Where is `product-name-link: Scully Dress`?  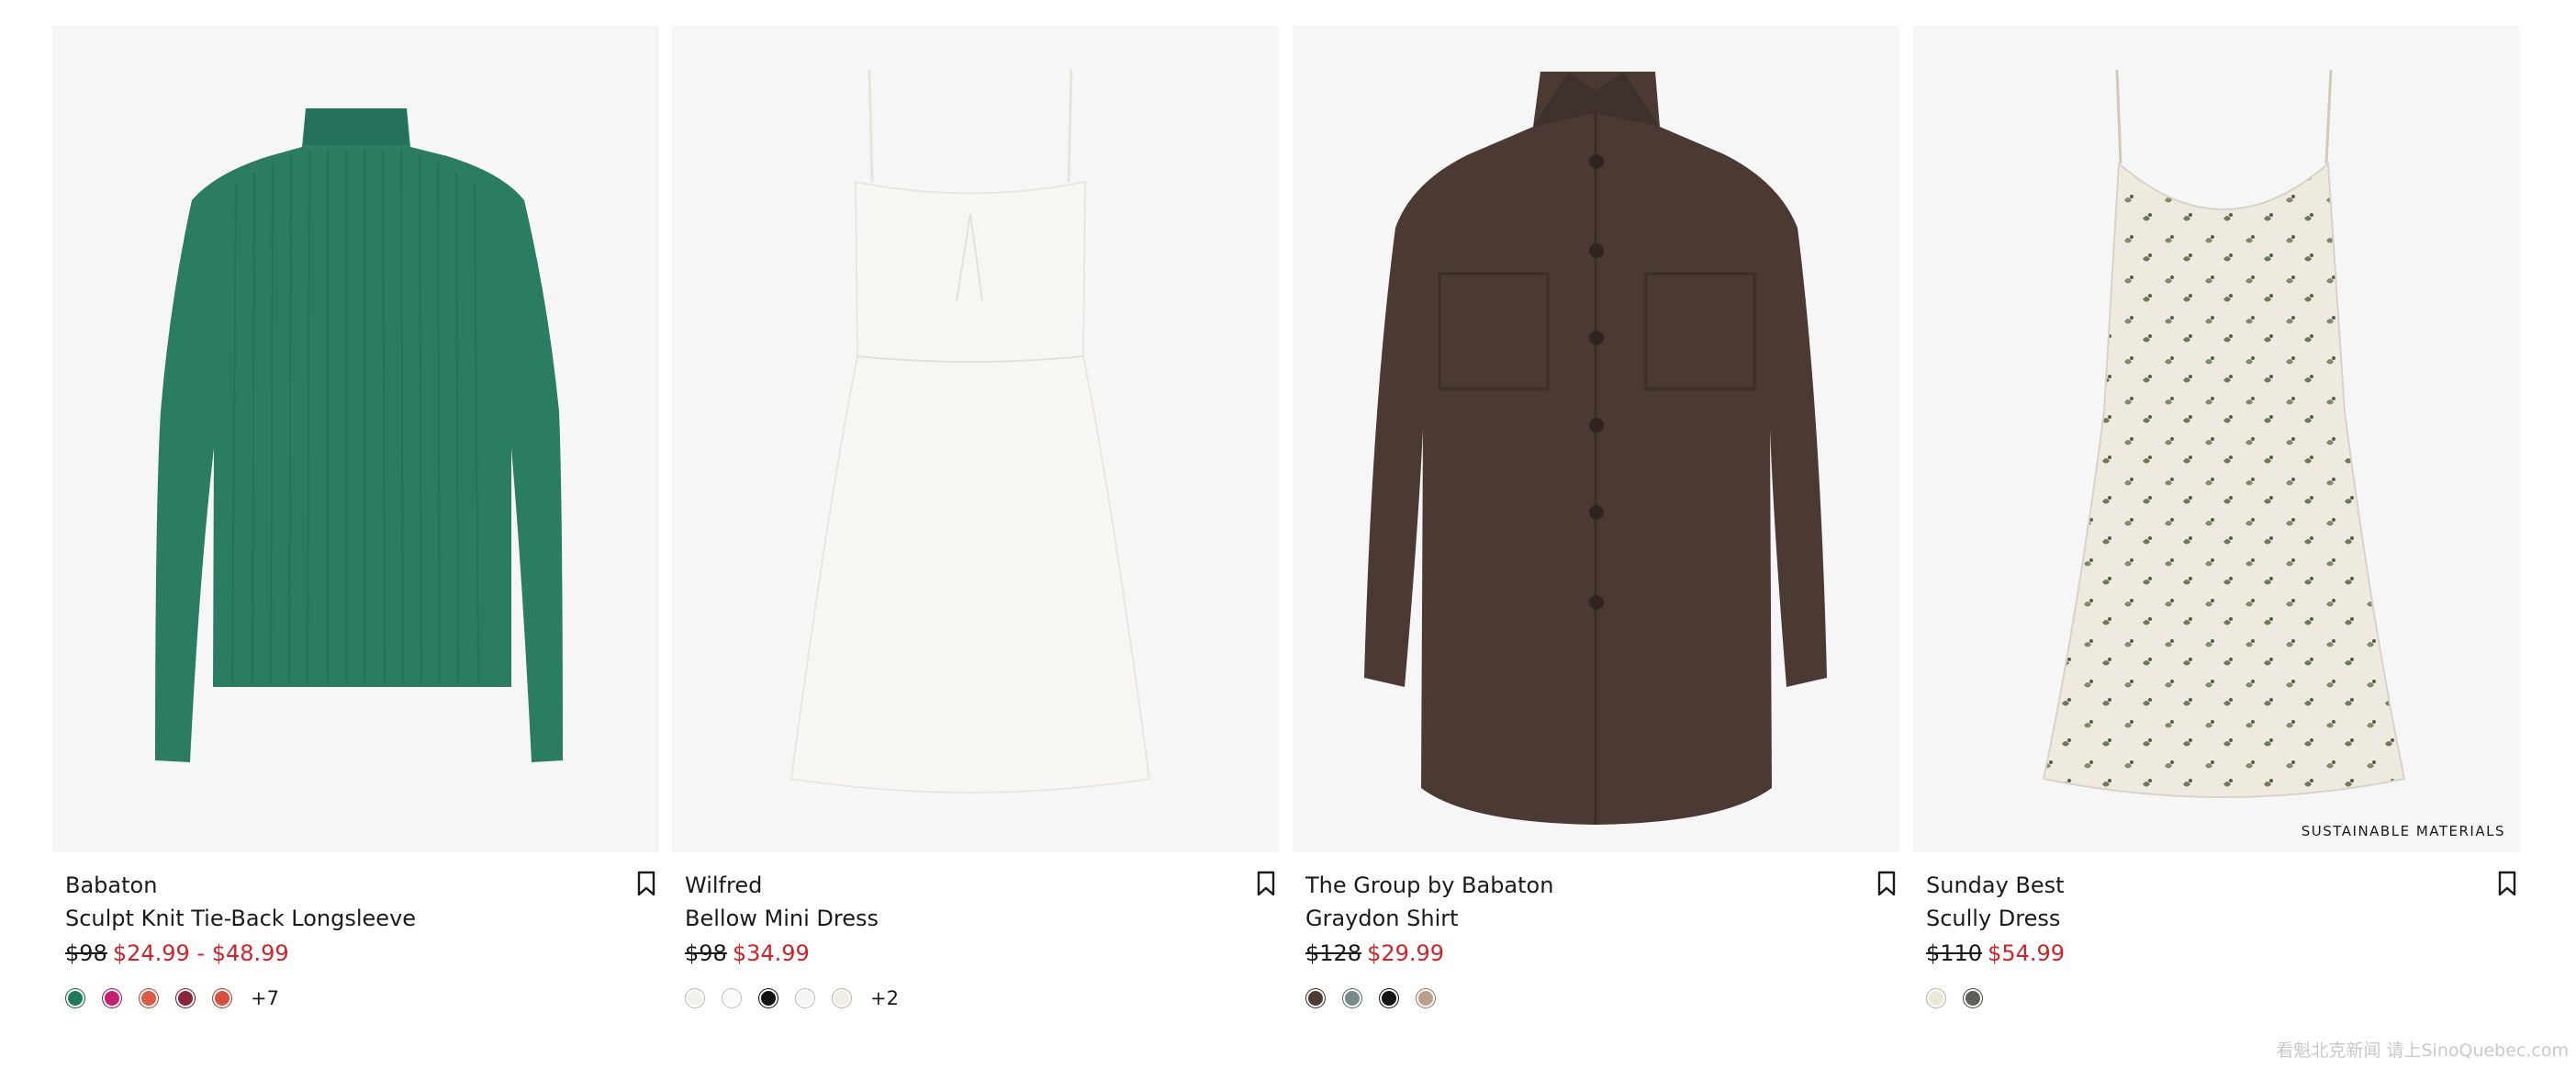 product-name-link: Scully Dress is located at coordinates (2220, 918).